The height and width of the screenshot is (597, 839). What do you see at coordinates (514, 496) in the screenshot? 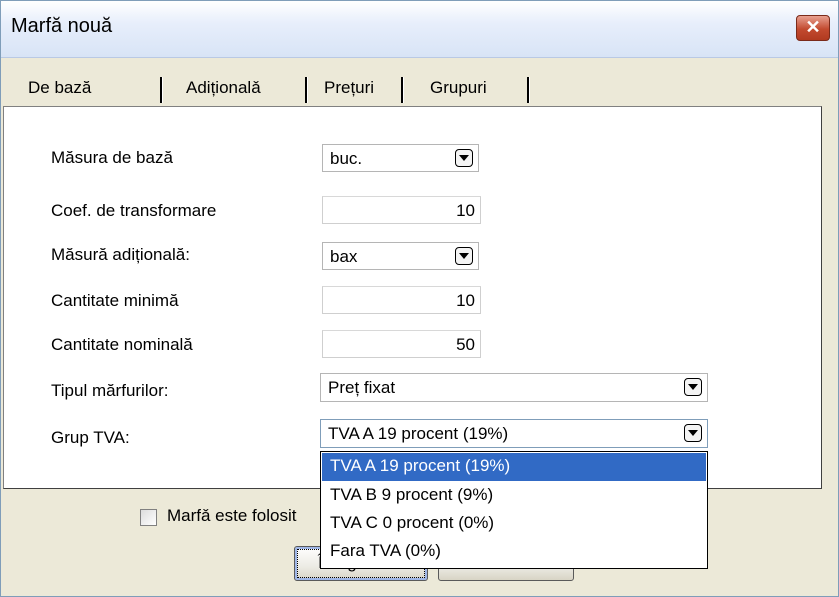
I see `vat-option-b: TVA B 9 procent (9%)` at bounding box center [514, 496].